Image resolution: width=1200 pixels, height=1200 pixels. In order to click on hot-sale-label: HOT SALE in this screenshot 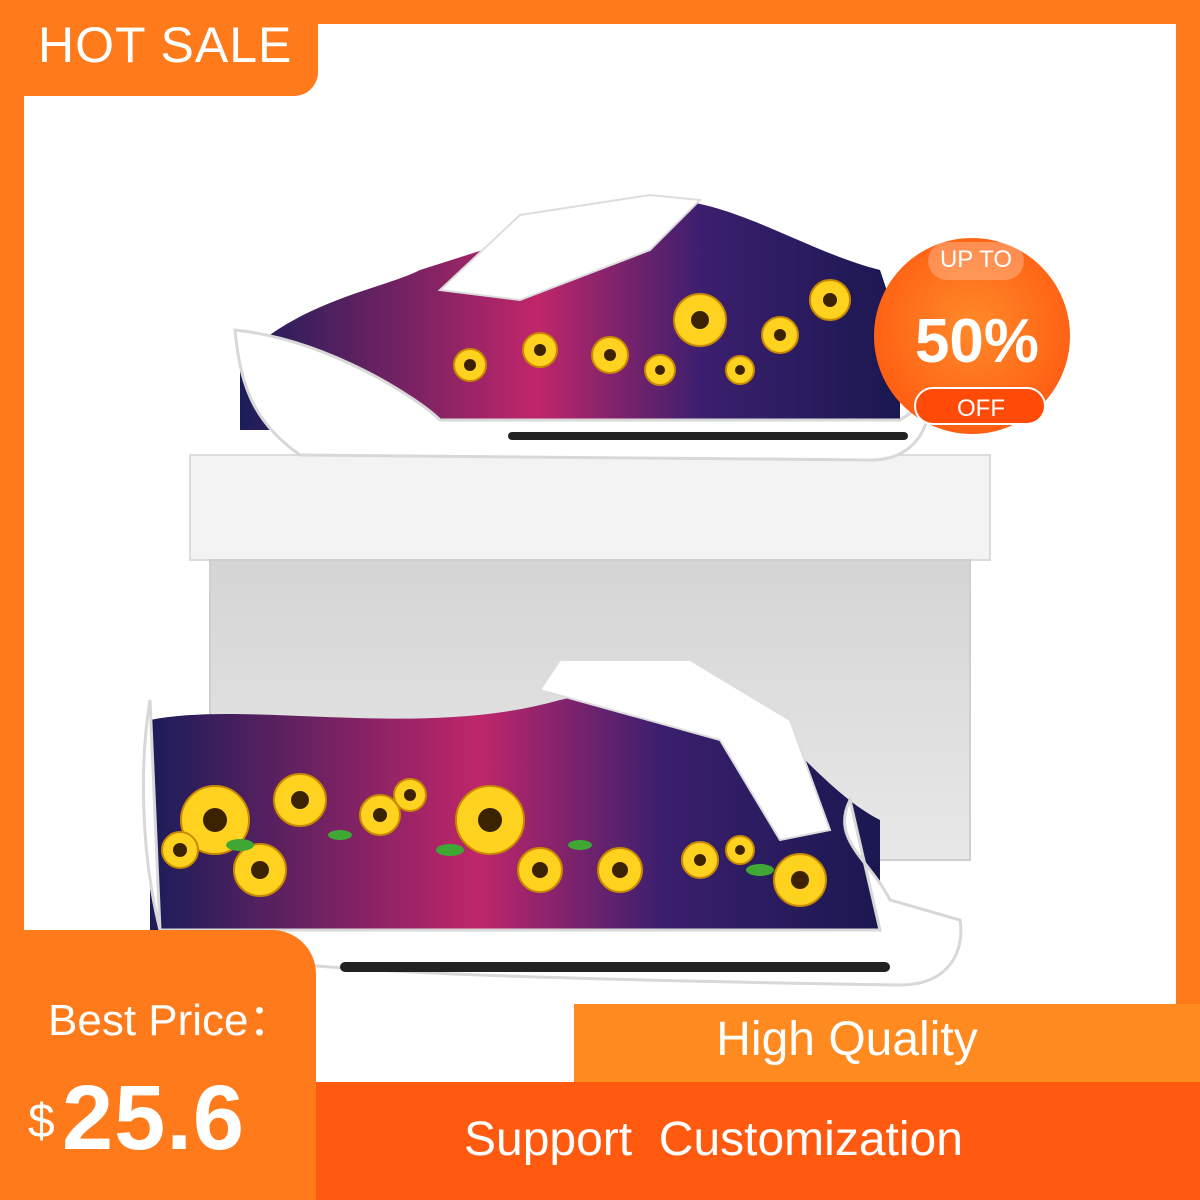, I will do `click(165, 45)`.